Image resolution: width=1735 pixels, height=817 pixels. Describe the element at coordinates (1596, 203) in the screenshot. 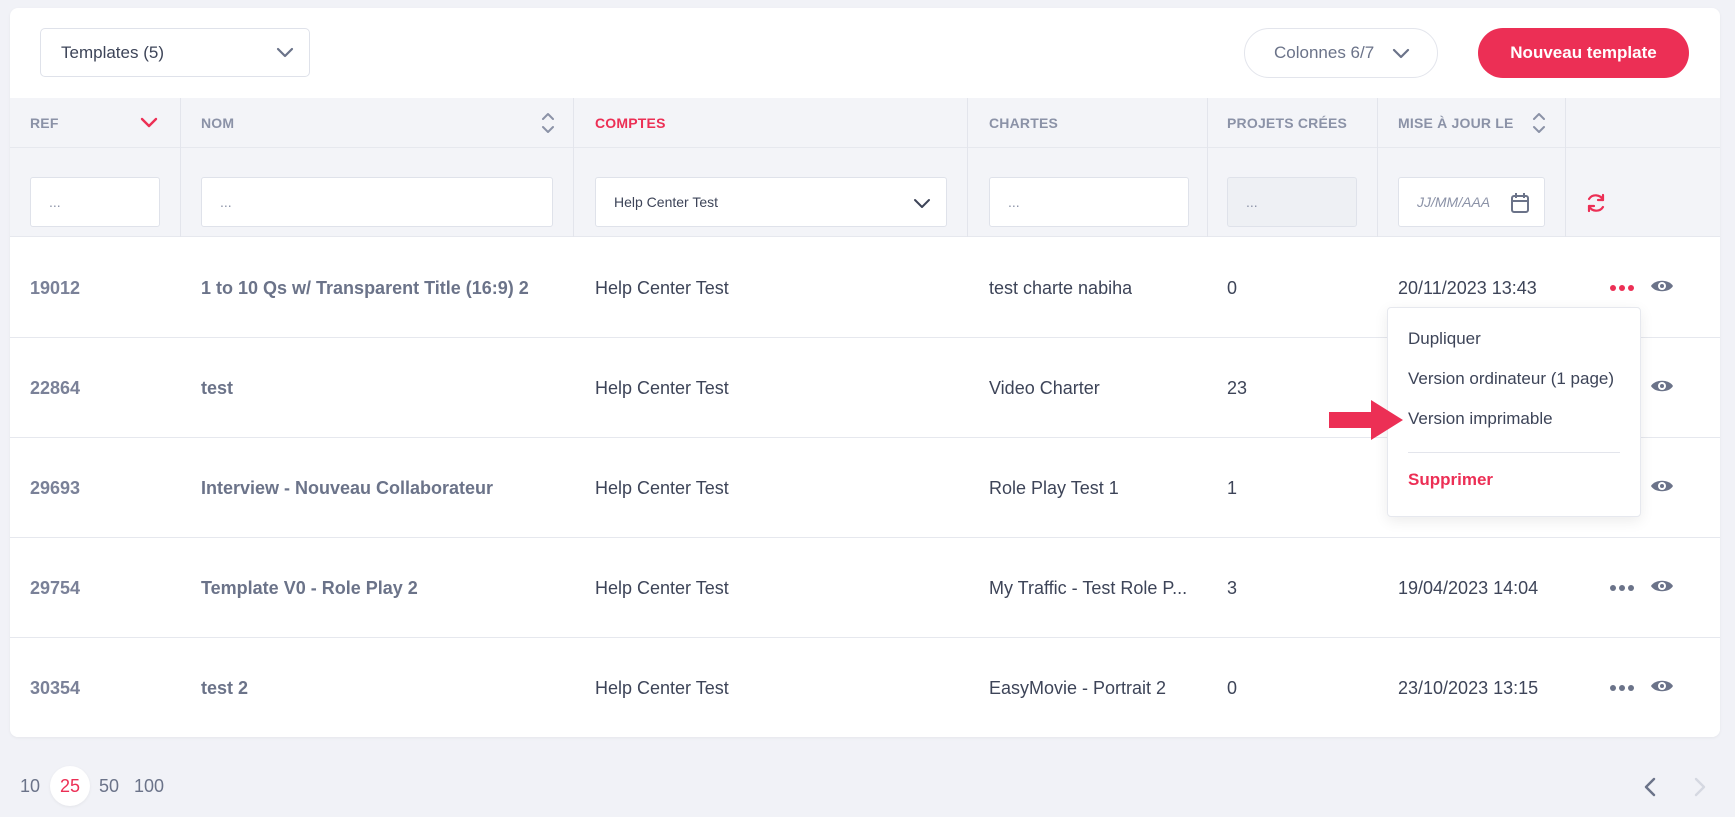

I see `refresh-icon` at that location.